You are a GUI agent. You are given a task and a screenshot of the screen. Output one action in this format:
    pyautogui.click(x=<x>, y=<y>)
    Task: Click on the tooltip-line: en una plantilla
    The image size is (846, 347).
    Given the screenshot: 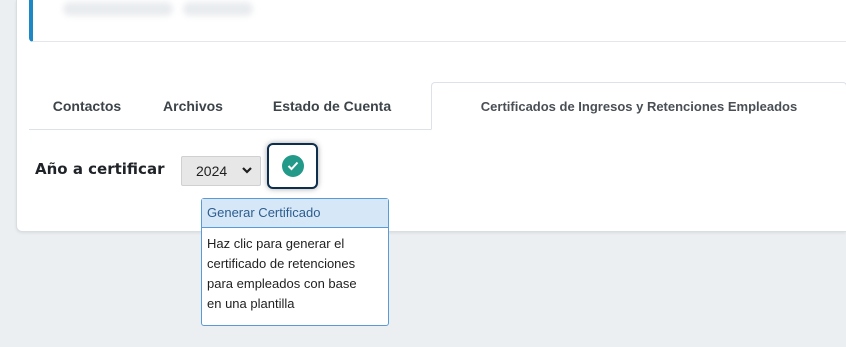 What is the action you would take?
    pyautogui.click(x=251, y=303)
    